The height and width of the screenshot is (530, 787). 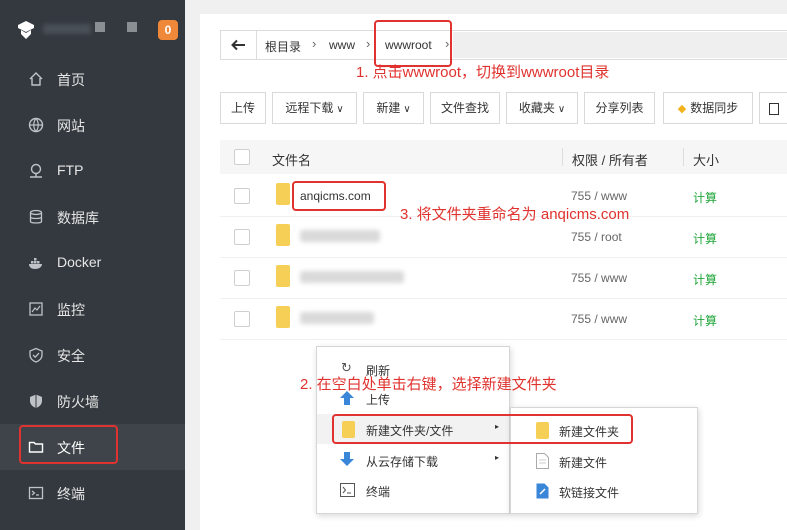 I want to click on sidebar-item-website: 网站, so click(x=92, y=125).